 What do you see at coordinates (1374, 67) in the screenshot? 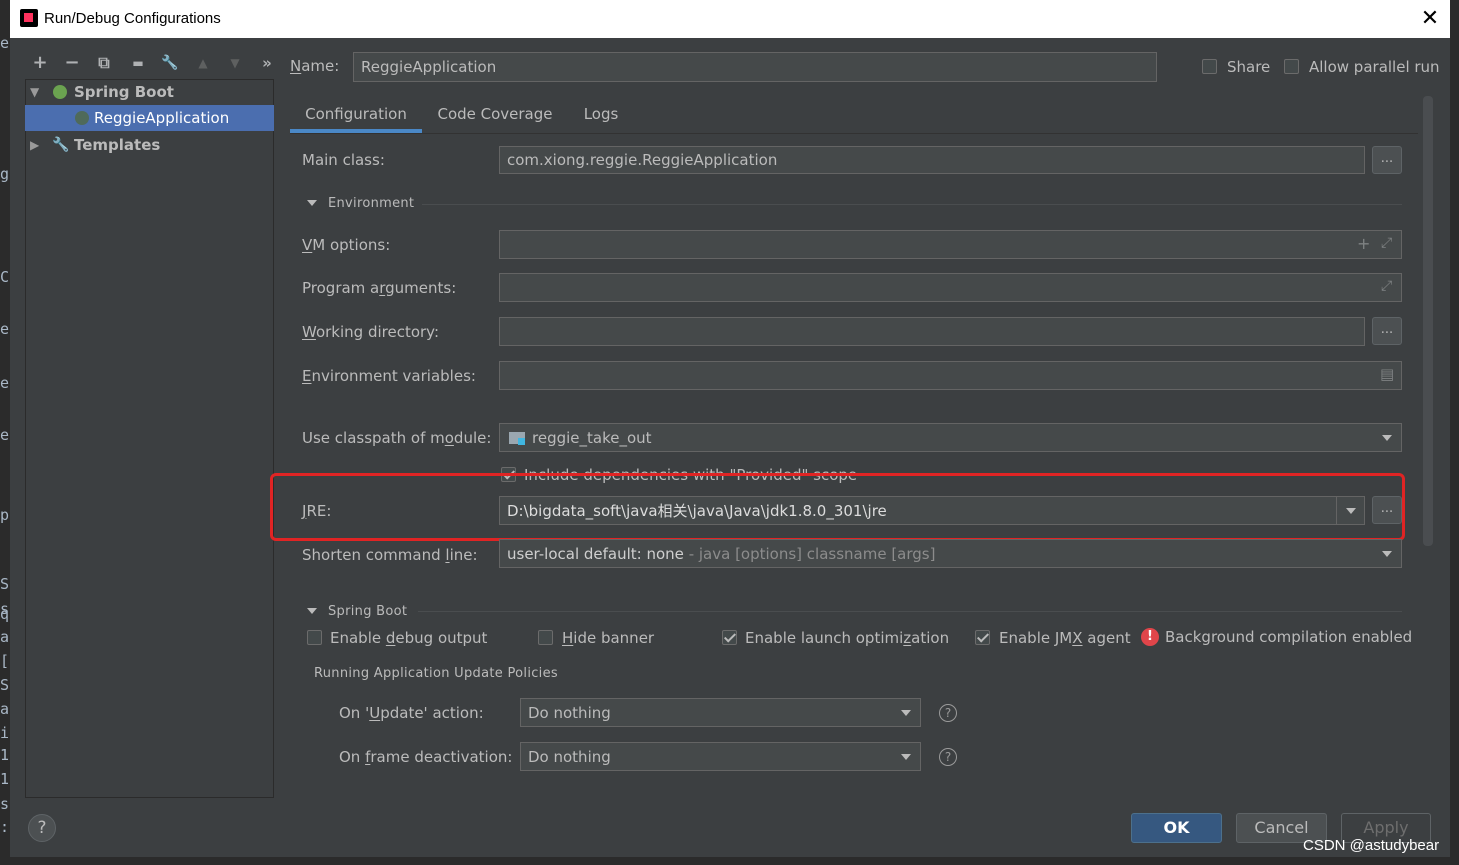
I see `allow-parallel-run-label: Allow parallel run` at bounding box center [1374, 67].